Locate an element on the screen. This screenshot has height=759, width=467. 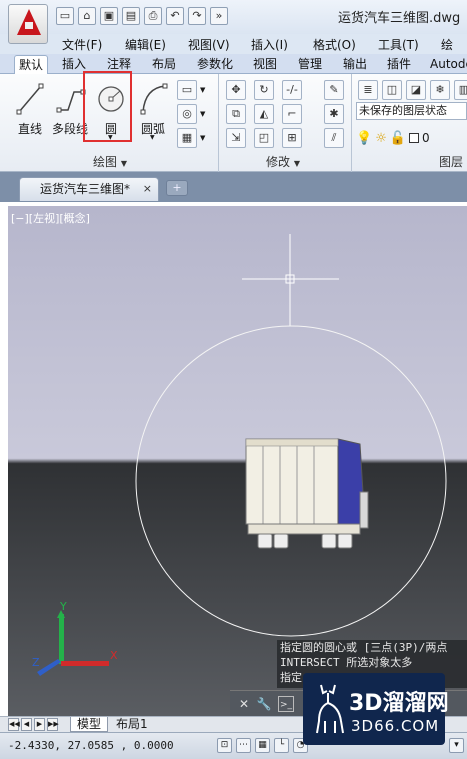
move-icon: ✥ is located at coordinates (236, 90).